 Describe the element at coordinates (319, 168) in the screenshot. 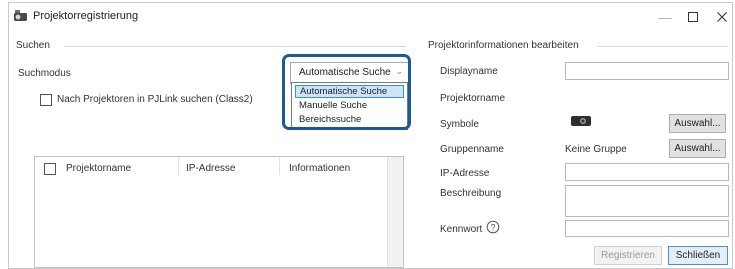

I see `column-header-information: Informationen` at that location.